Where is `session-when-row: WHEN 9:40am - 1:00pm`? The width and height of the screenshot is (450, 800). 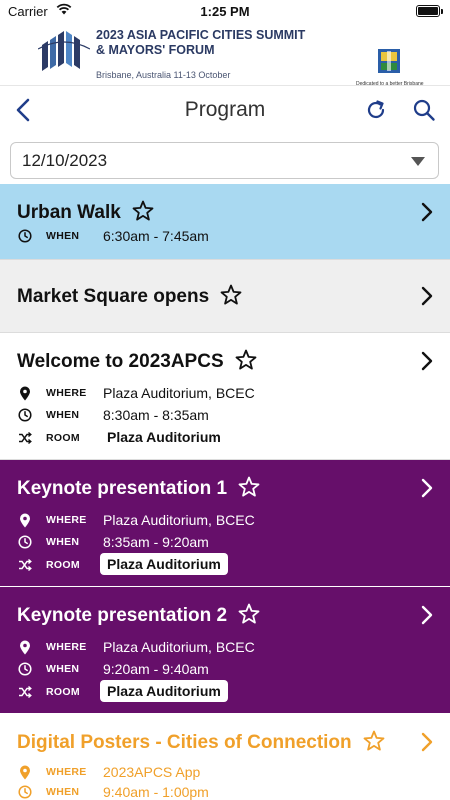 session-when-row: WHEN 9:40am - 1:00pm is located at coordinates (113, 791).